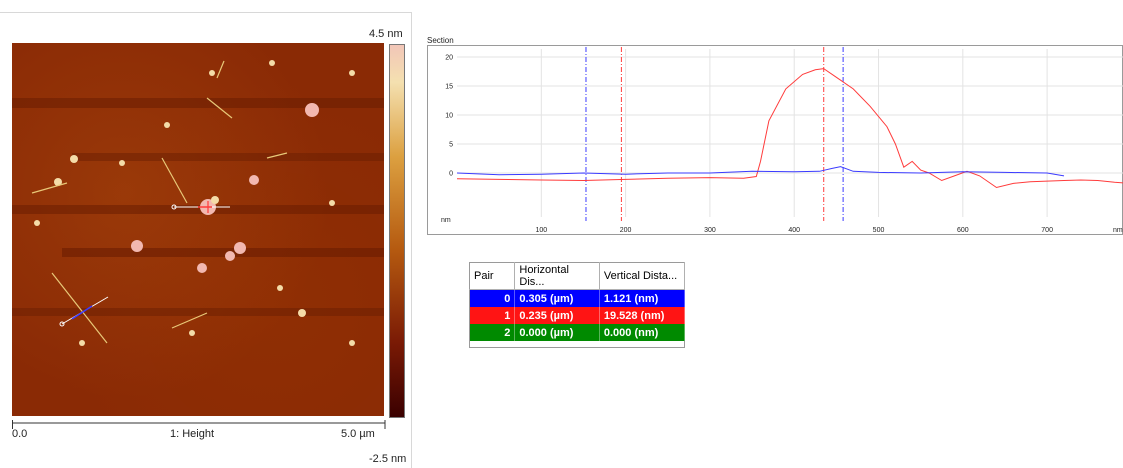  What do you see at coordinates (397, 231) in the screenshot?
I see `height-color-scale` at bounding box center [397, 231].